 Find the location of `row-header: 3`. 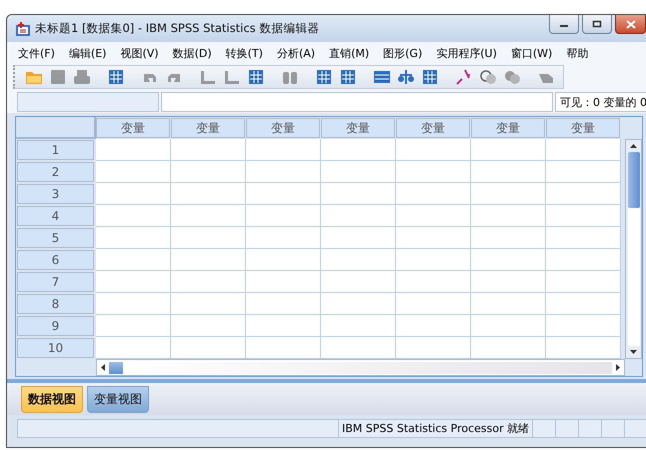

row-header: 3 is located at coordinates (55, 194).